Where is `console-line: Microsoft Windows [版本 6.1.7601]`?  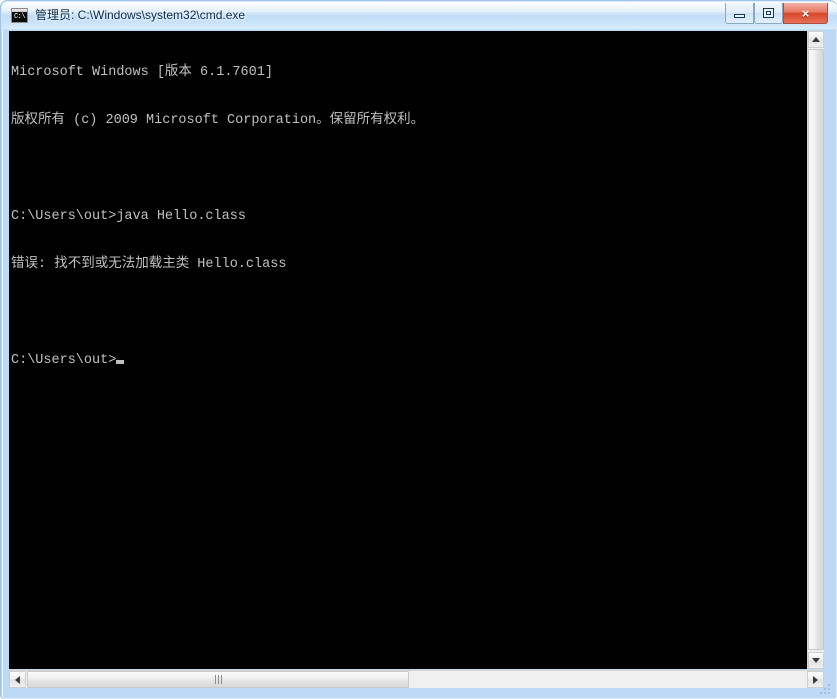
console-line: Microsoft Windows [版本 6.1.7601] is located at coordinates (142, 72).